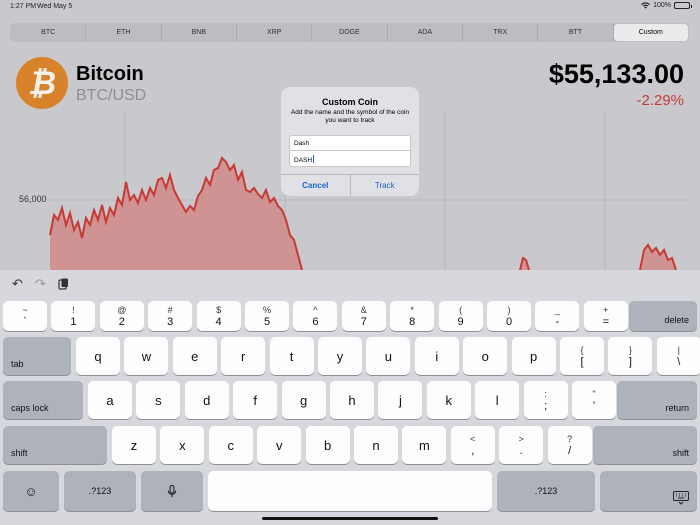 The width and height of the screenshot is (700, 525). What do you see at coordinates (291, 356) in the screenshot?
I see `key-letter-t: t` at bounding box center [291, 356].